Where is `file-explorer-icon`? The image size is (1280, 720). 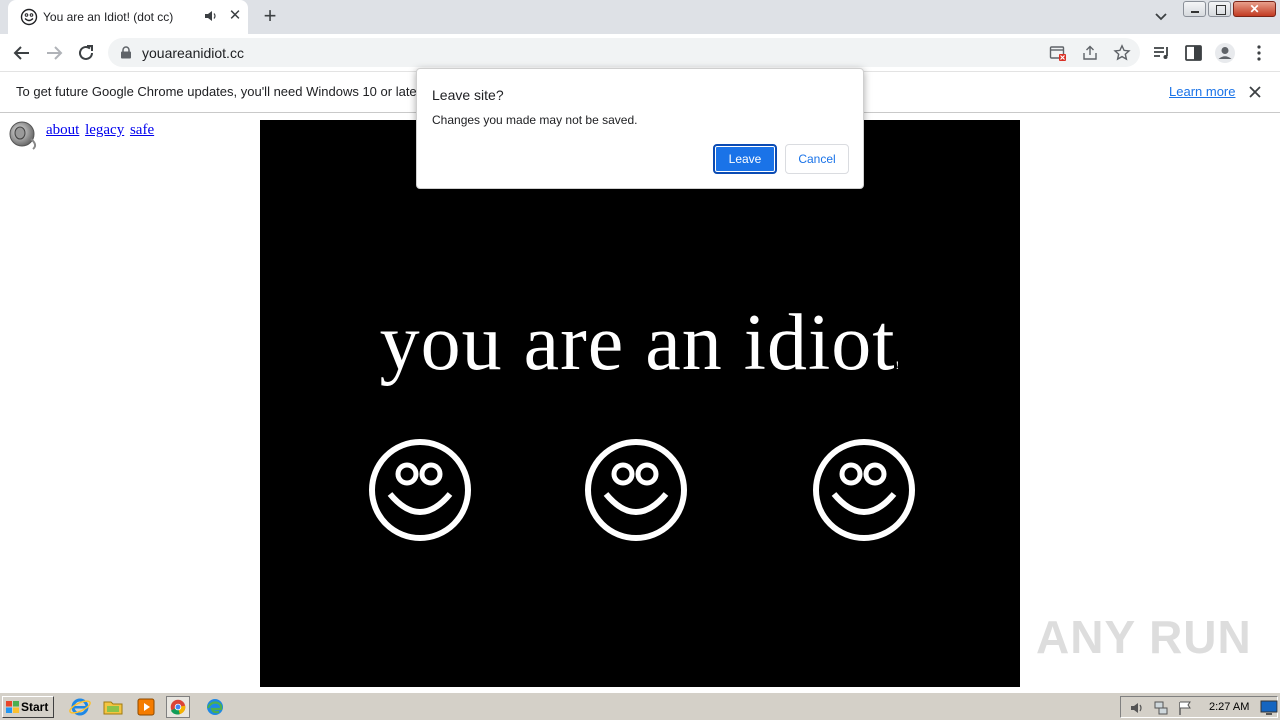
file-explorer-icon is located at coordinates (113, 707).